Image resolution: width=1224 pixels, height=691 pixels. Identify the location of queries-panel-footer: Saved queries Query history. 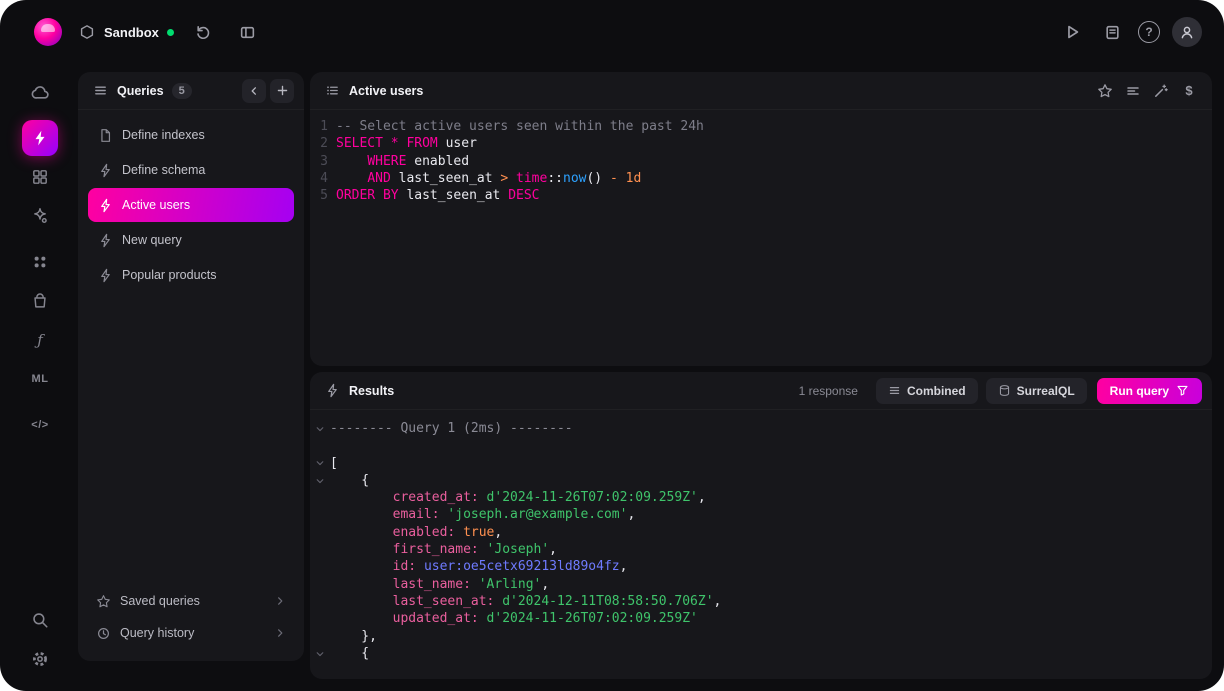
(191, 620).